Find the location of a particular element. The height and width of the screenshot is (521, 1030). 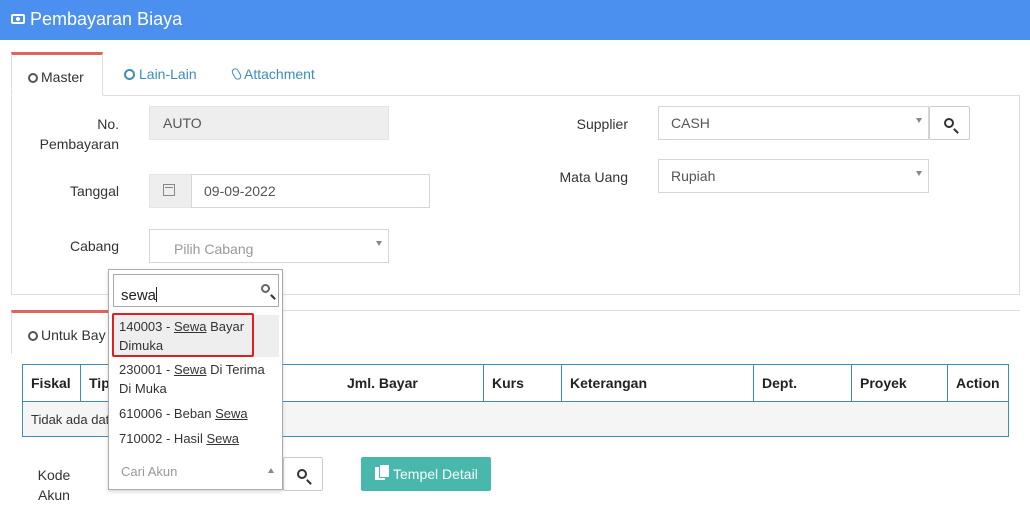

col-kurs: Kurs is located at coordinates (523, 383).